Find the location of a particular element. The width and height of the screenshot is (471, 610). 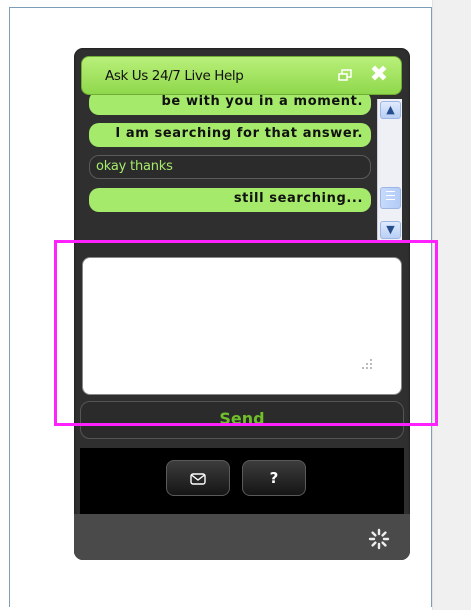

message-staff: be with you in a moment. is located at coordinates (230, 105).